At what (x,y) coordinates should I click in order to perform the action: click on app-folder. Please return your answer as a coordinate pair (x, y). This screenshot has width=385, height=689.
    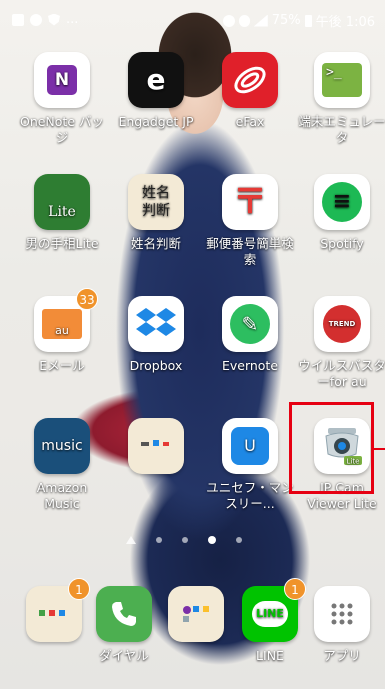
    Looking at the image, I should click on (156, 449).